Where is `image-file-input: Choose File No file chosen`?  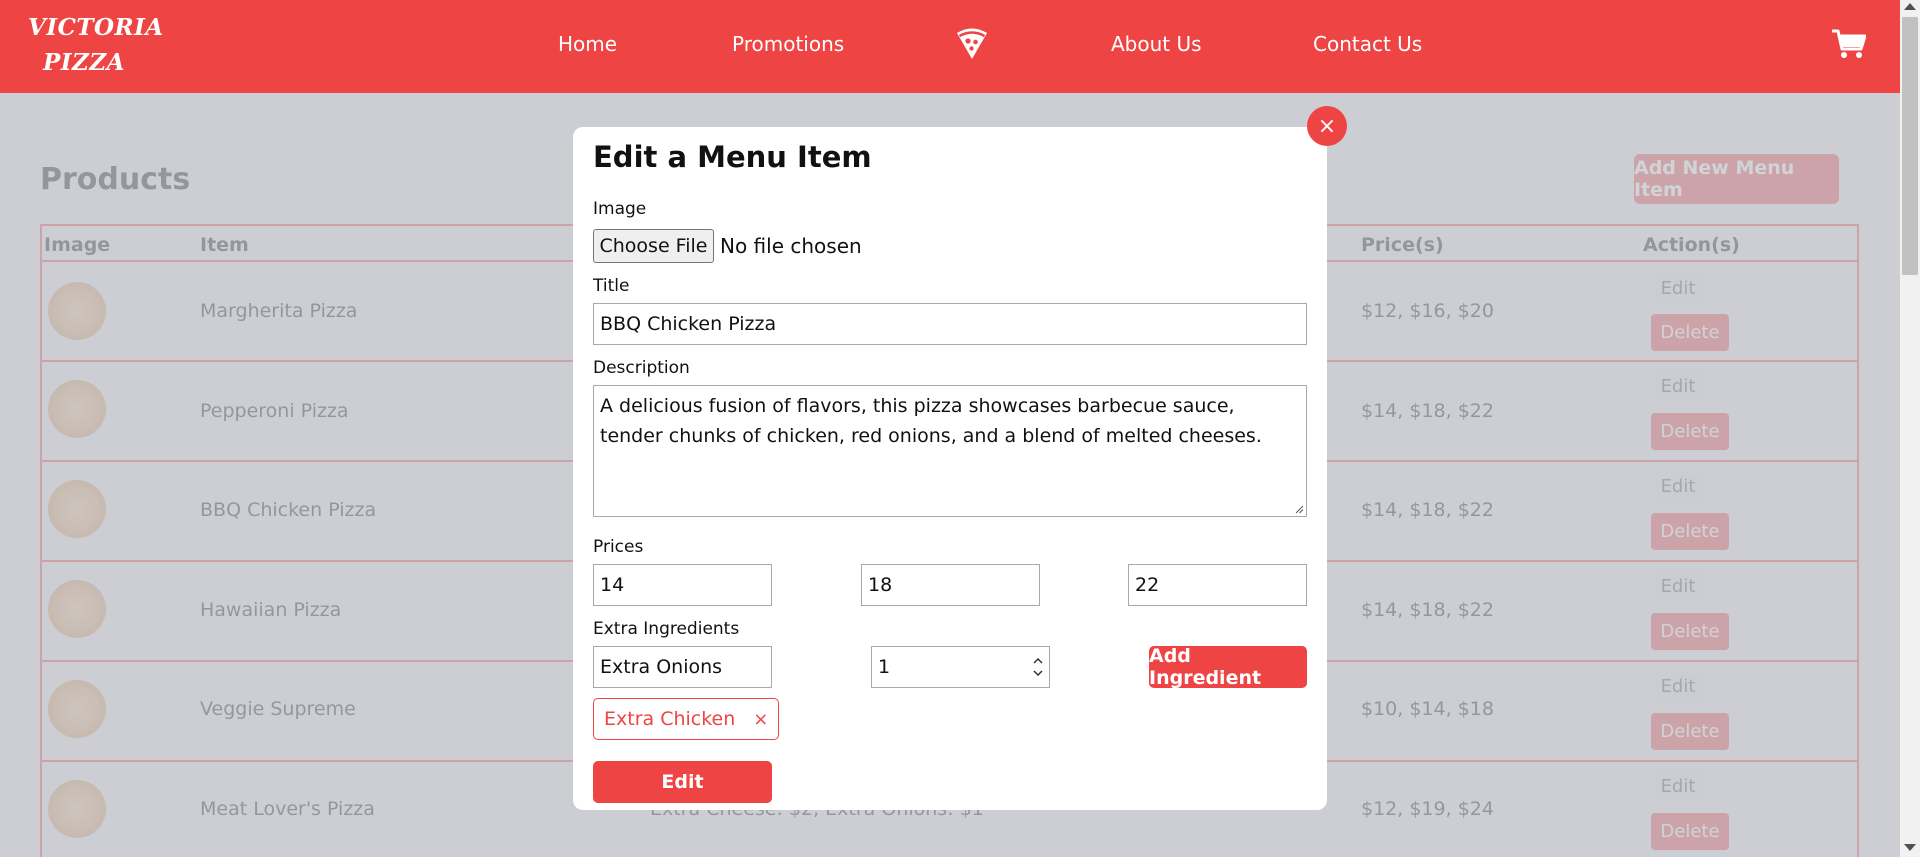 image-file-input: Choose File No file chosen is located at coordinates (727, 246).